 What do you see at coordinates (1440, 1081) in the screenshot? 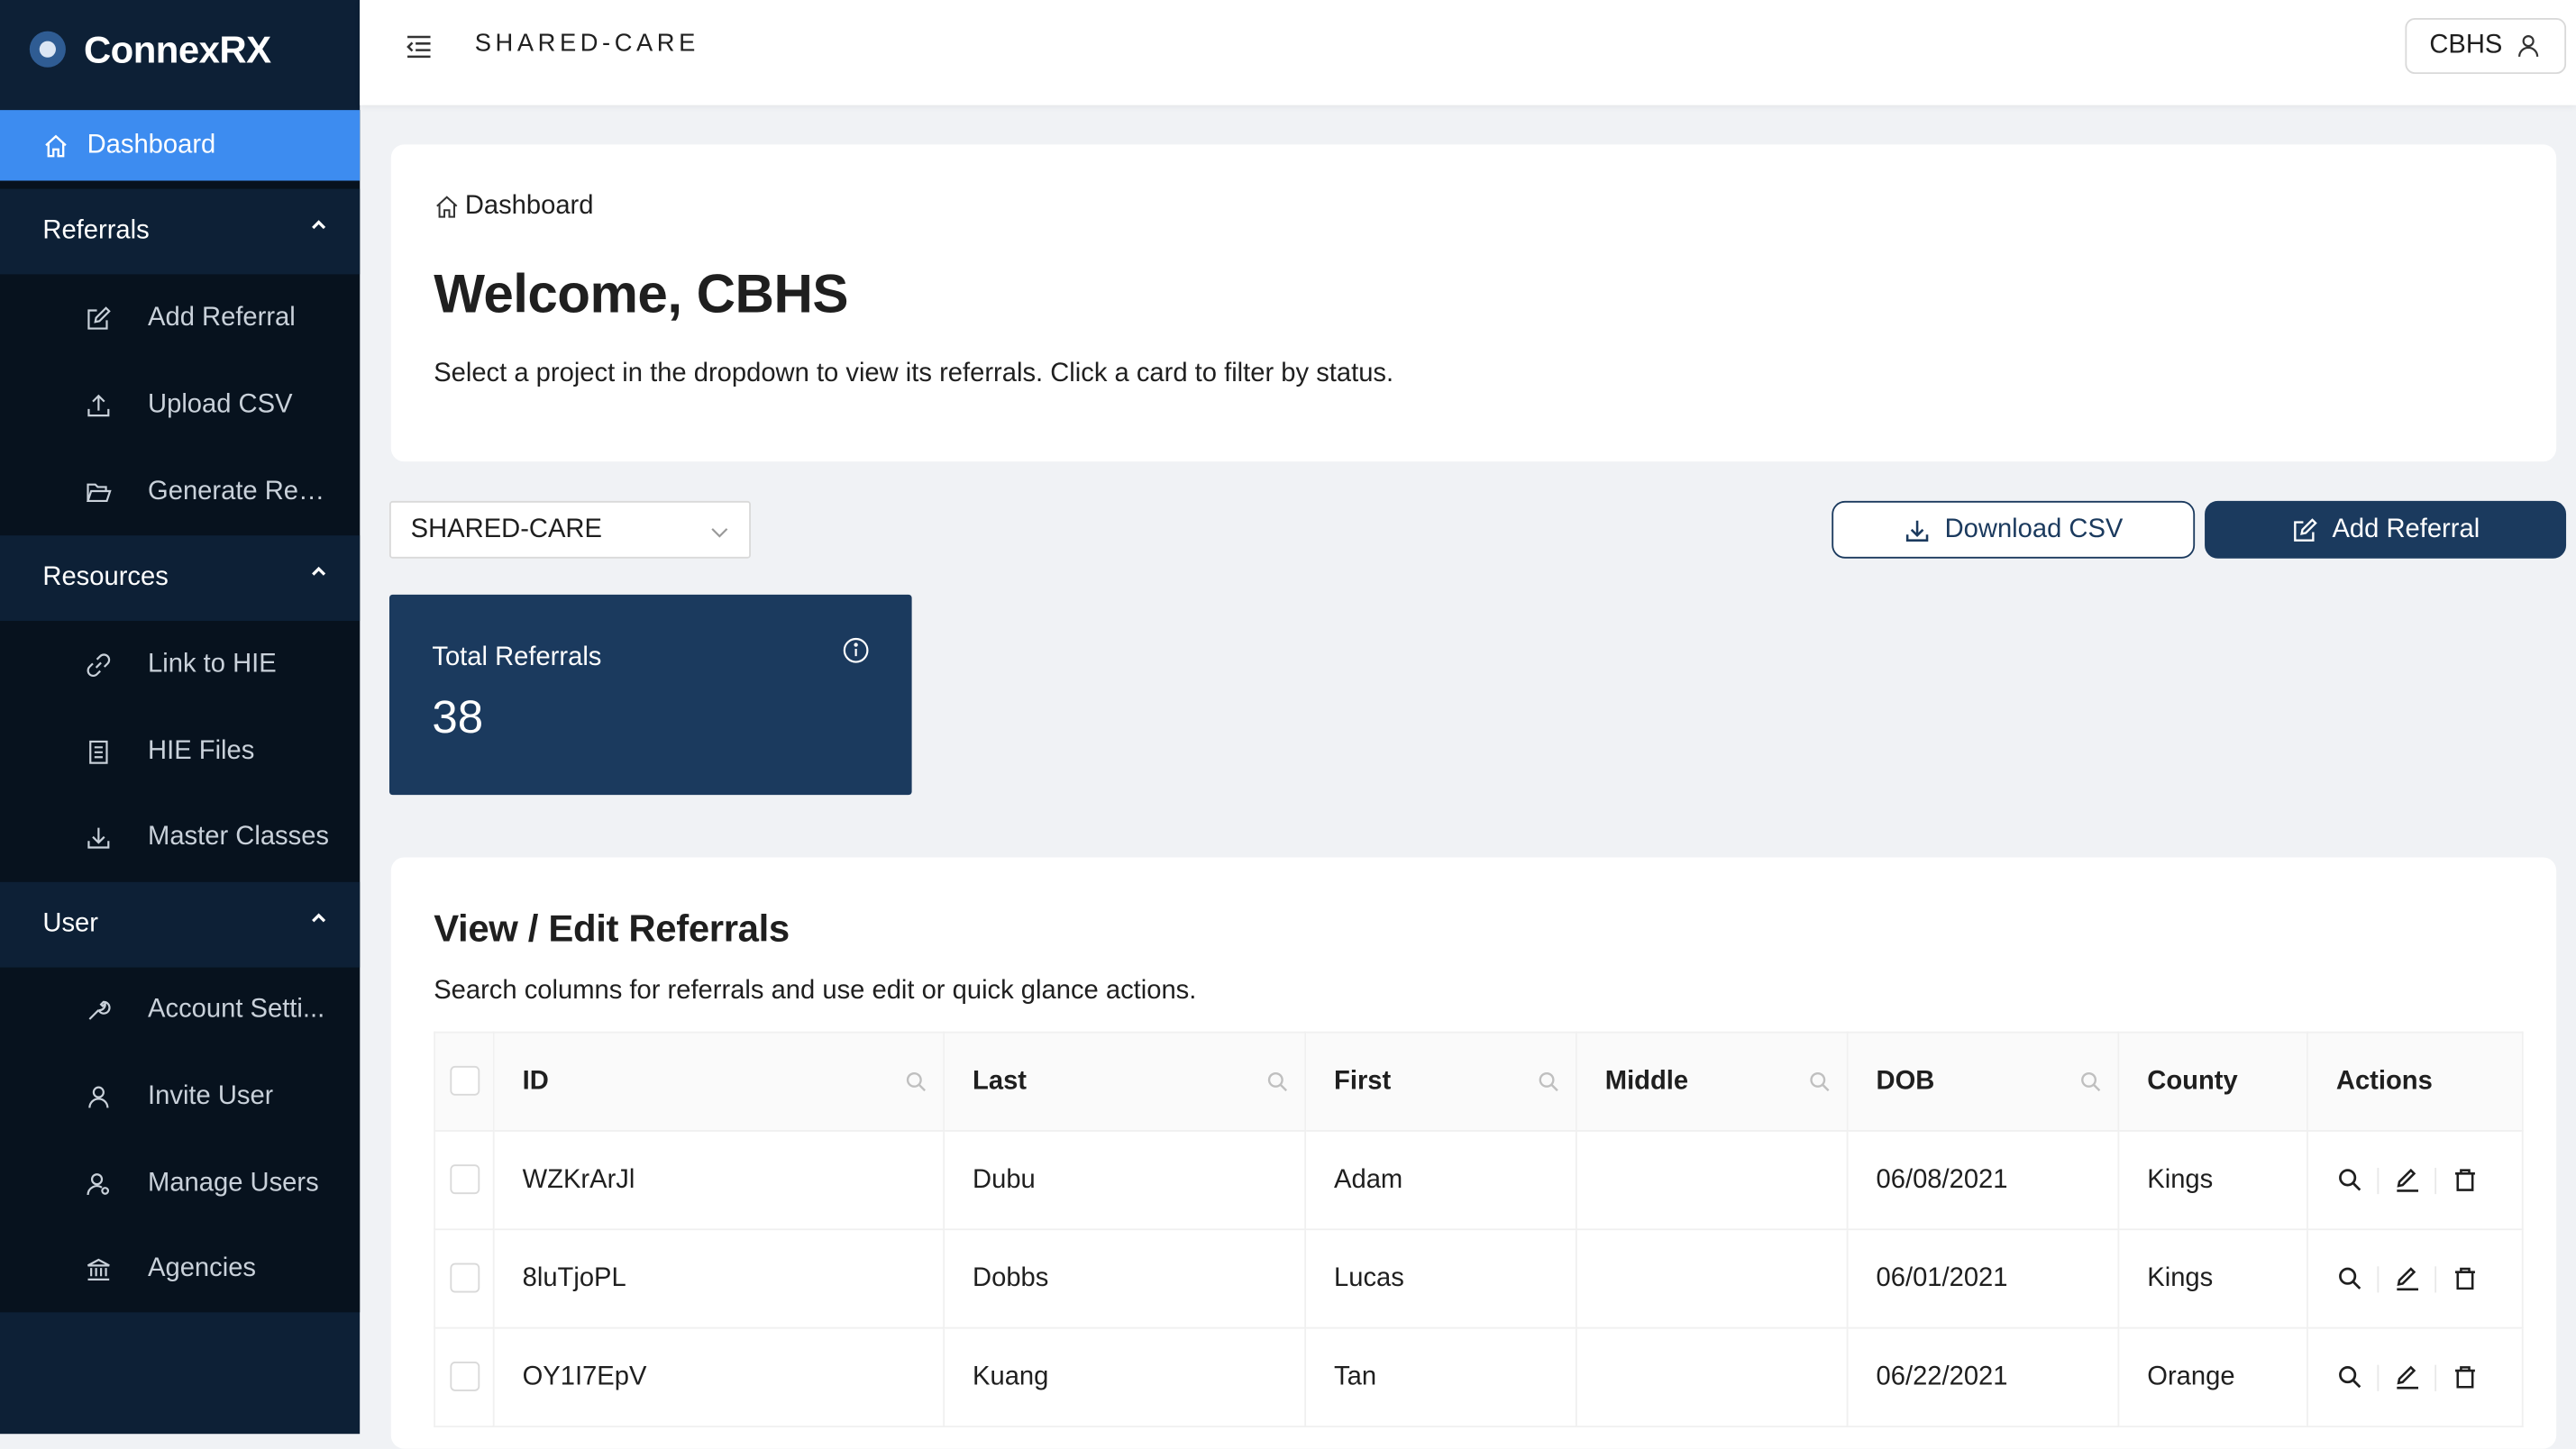
I see `column-header-first: First` at bounding box center [1440, 1081].